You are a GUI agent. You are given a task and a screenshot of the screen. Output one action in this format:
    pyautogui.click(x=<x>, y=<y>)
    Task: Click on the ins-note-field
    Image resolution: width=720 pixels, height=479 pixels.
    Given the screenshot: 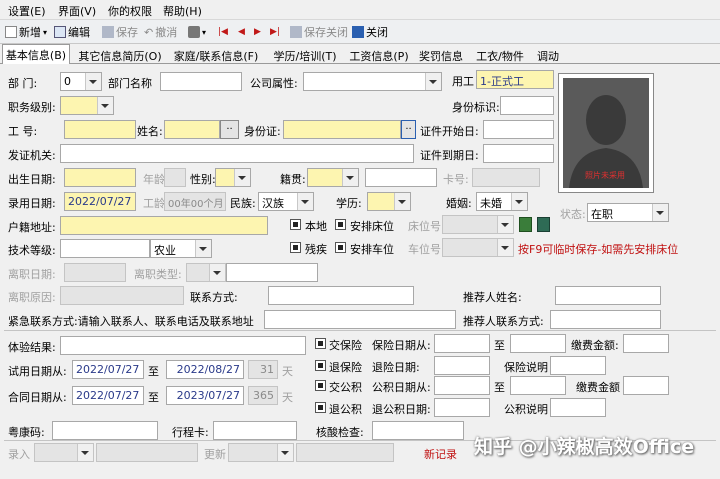 What is the action you would take?
    pyautogui.click(x=578, y=365)
    